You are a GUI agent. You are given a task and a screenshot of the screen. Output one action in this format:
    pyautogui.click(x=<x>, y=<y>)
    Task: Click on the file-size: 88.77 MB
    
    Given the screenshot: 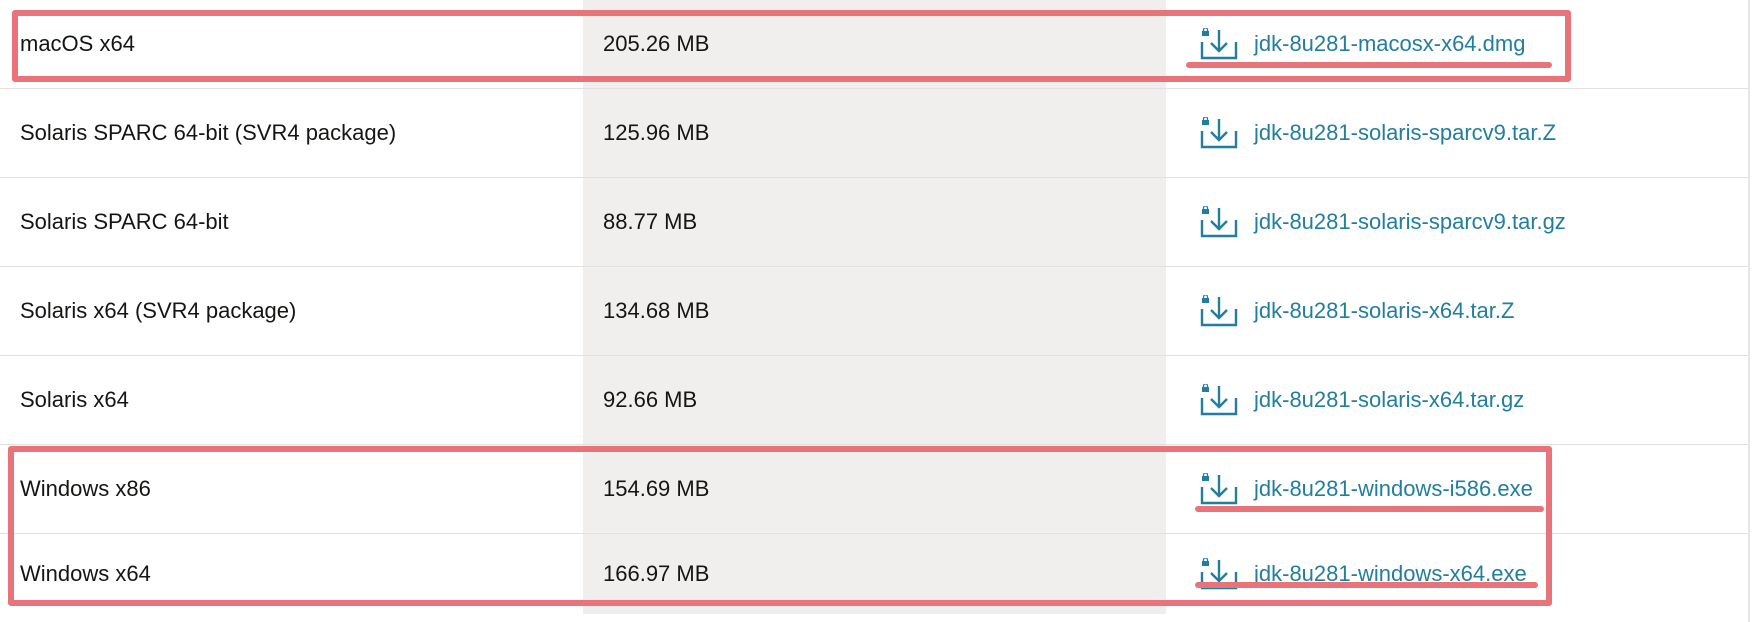 What is the action you would take?
    pyautogui.click(x=874, y=222)
    